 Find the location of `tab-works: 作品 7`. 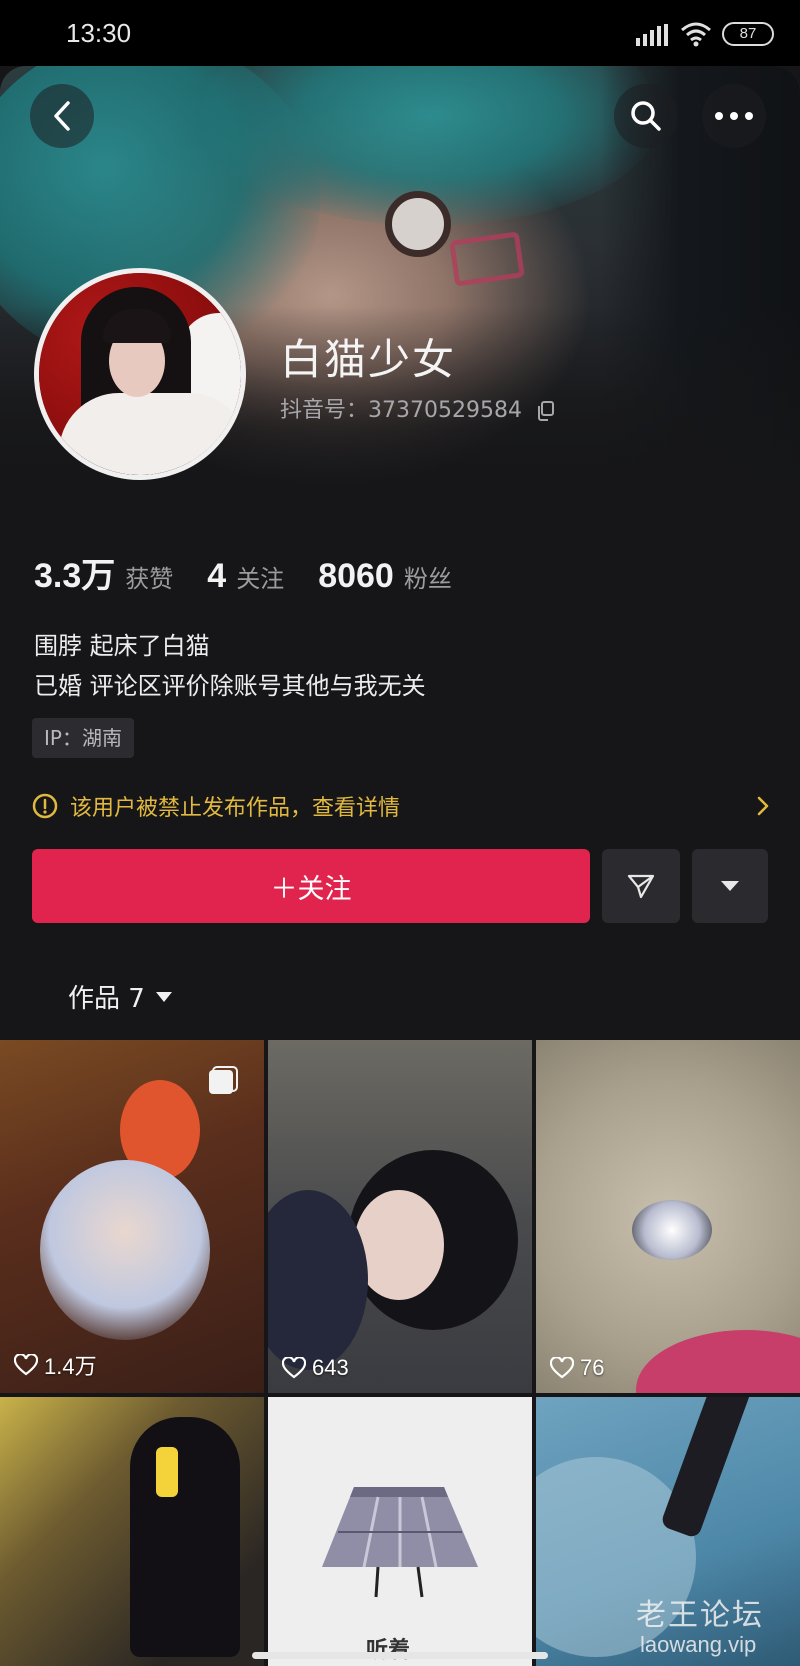

tab-works: 作品 7 is located at coordinates (120, 996).